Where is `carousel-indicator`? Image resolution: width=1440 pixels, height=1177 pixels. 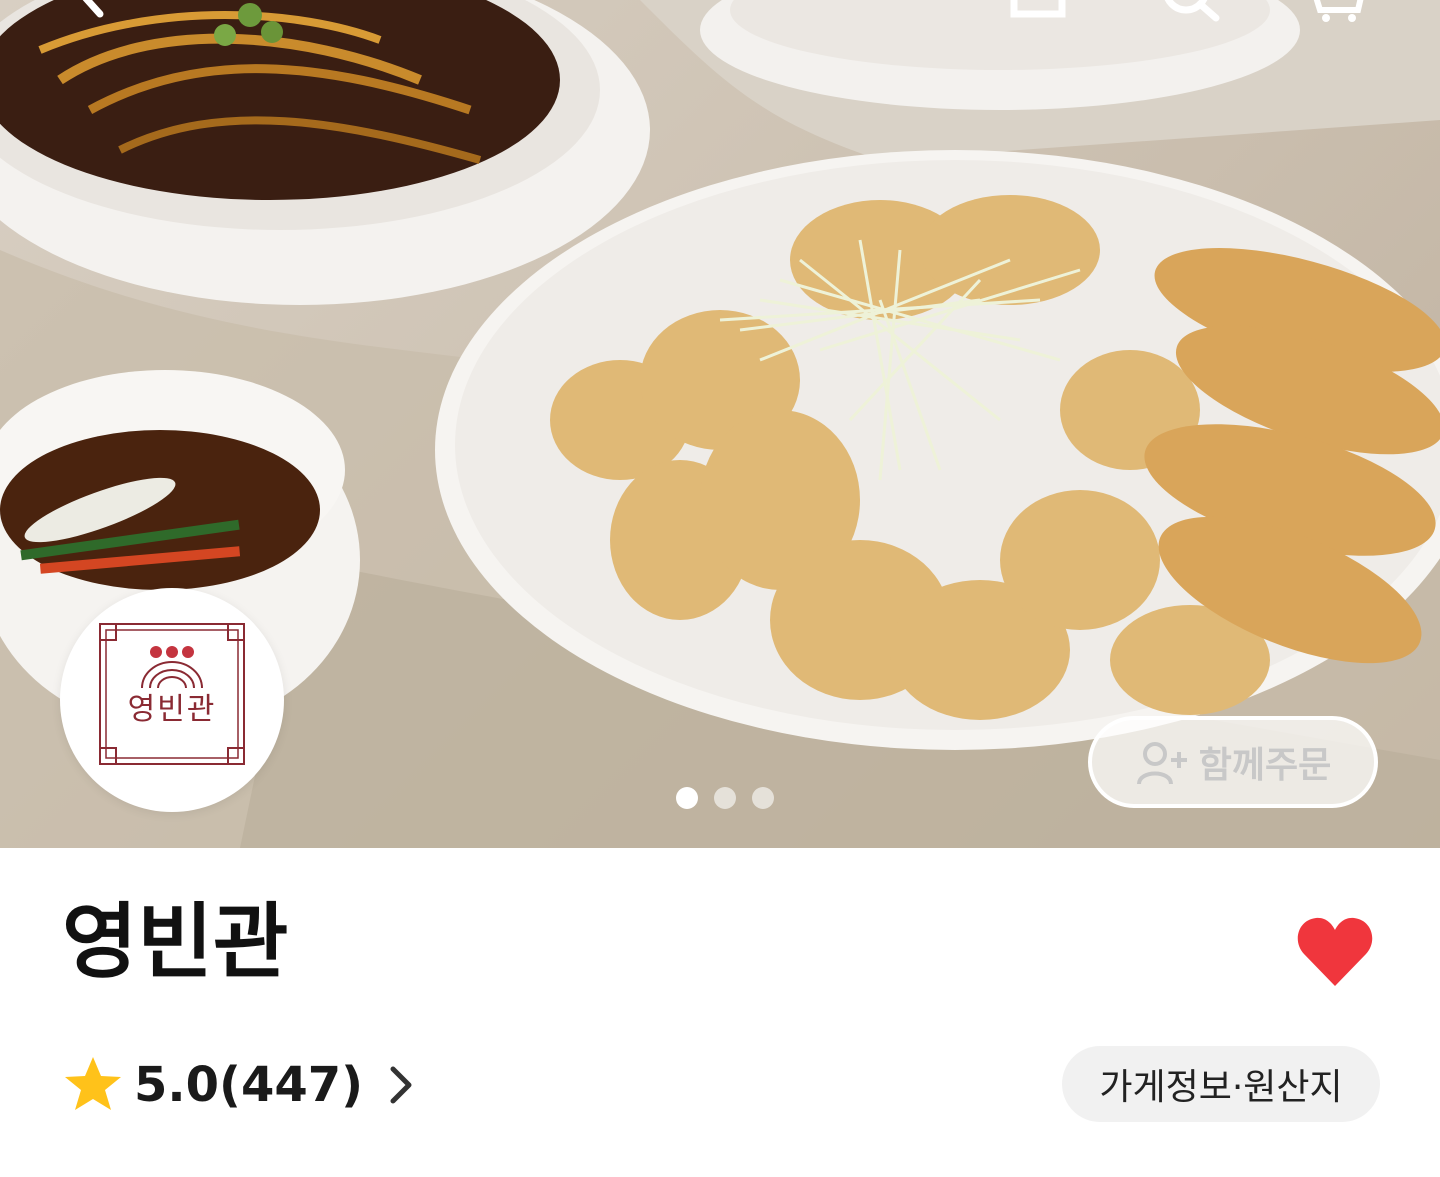 carousel-indicator is located at coordinates (725, 798).